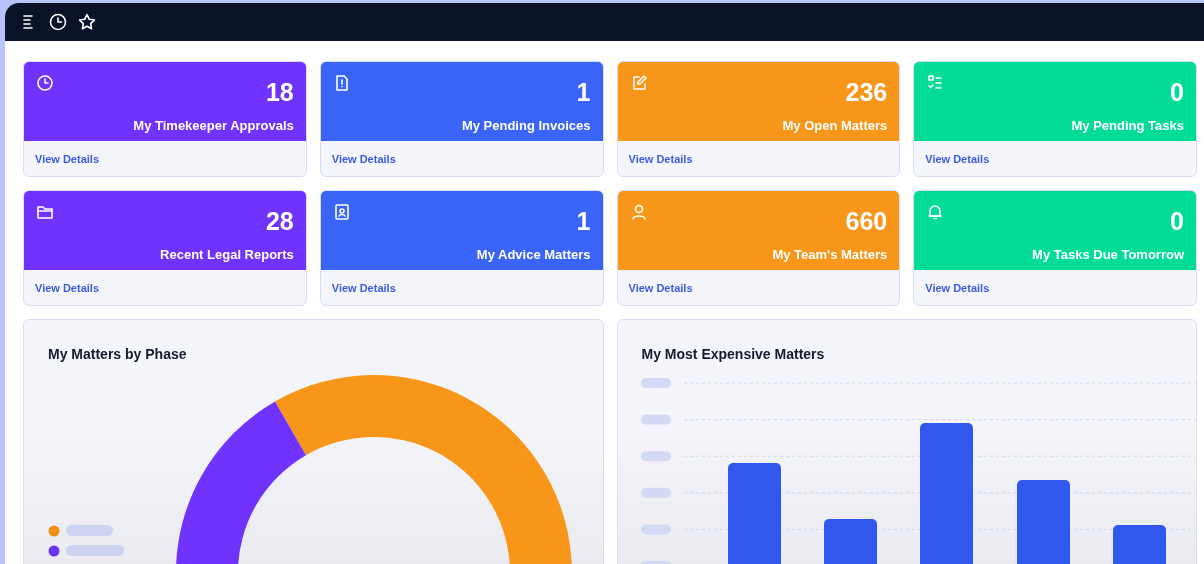  Describe the element at coordinates (935, 83) in the screenshot. I see `checklist-icon` at that location.